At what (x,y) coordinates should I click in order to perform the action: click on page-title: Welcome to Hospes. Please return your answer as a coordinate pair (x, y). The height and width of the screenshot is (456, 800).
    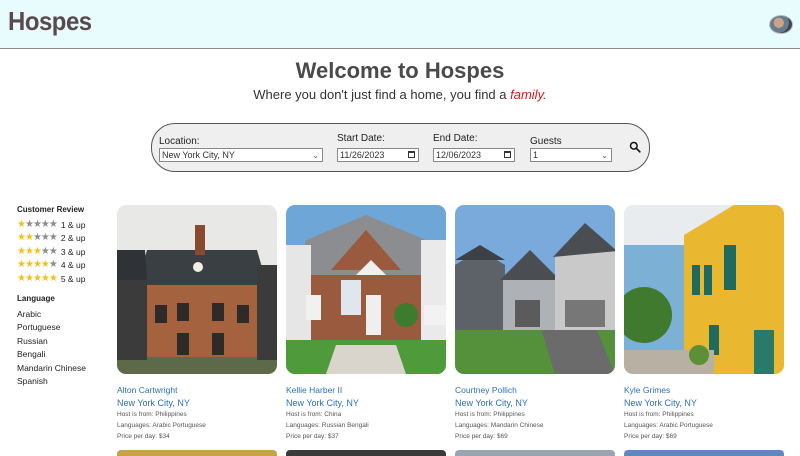
    Looking at the image, I should click on (400, 70).